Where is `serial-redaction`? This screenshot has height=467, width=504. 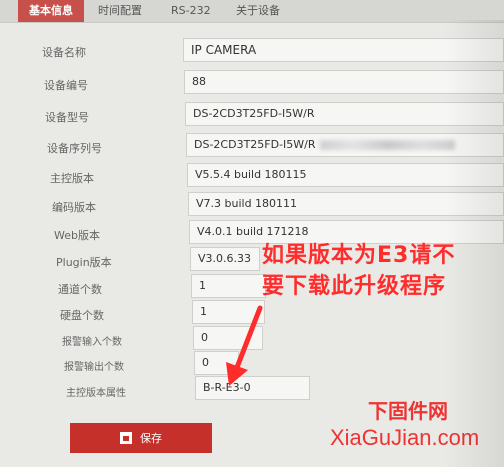
serial-redaction is located at coordinates (387, 145).